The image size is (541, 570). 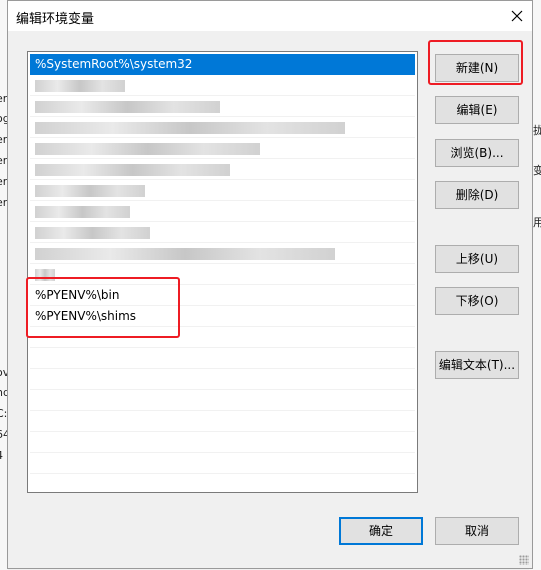 I want to click on cancel-button: 取消, so click(x=477, y=531).